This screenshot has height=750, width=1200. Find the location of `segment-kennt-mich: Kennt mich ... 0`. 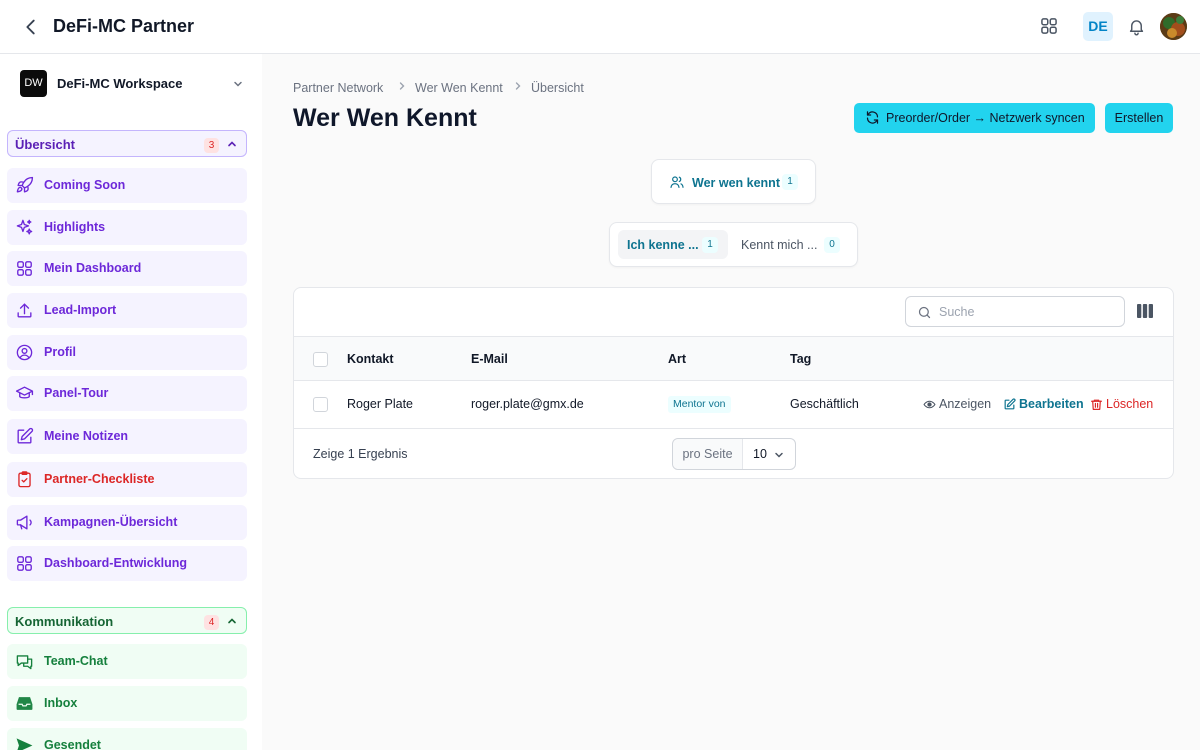

segment-kennt-mich: Kennt mich ... 0 is located at coordinates (791, 244).